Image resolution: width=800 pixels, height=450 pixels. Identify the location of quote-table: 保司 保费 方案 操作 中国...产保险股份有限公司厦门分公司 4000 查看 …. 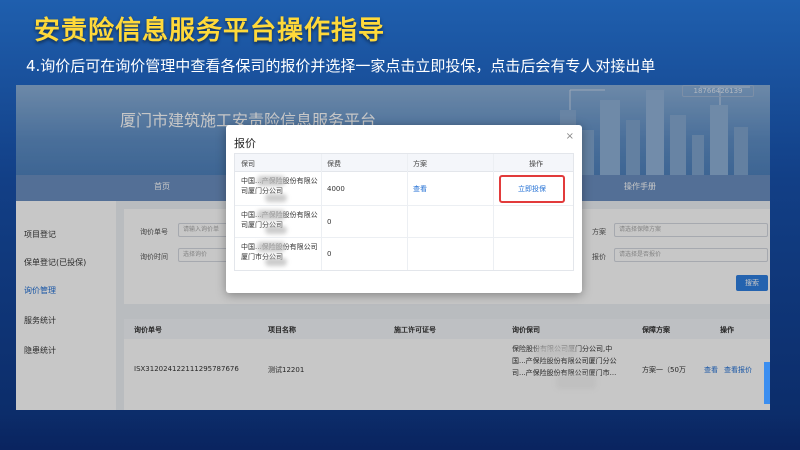
(404, 212).